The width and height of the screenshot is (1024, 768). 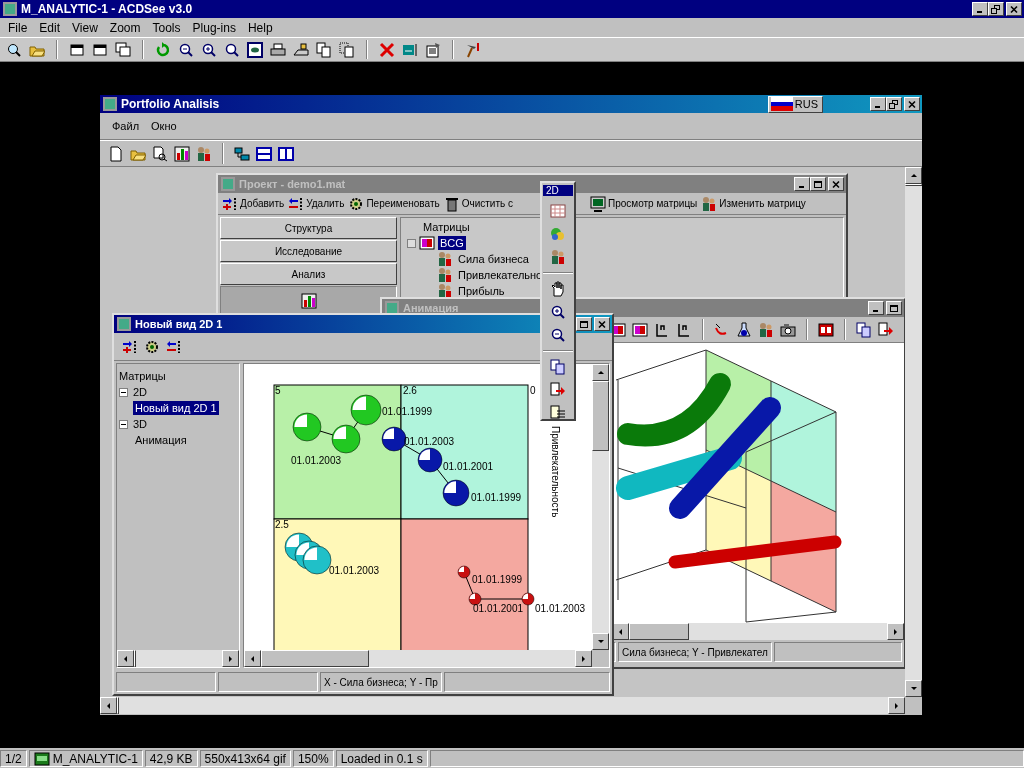 What do you see at coordinates (558, 289) in the screenshot?
I see `hand-icon` at bounding box center [558, 289].